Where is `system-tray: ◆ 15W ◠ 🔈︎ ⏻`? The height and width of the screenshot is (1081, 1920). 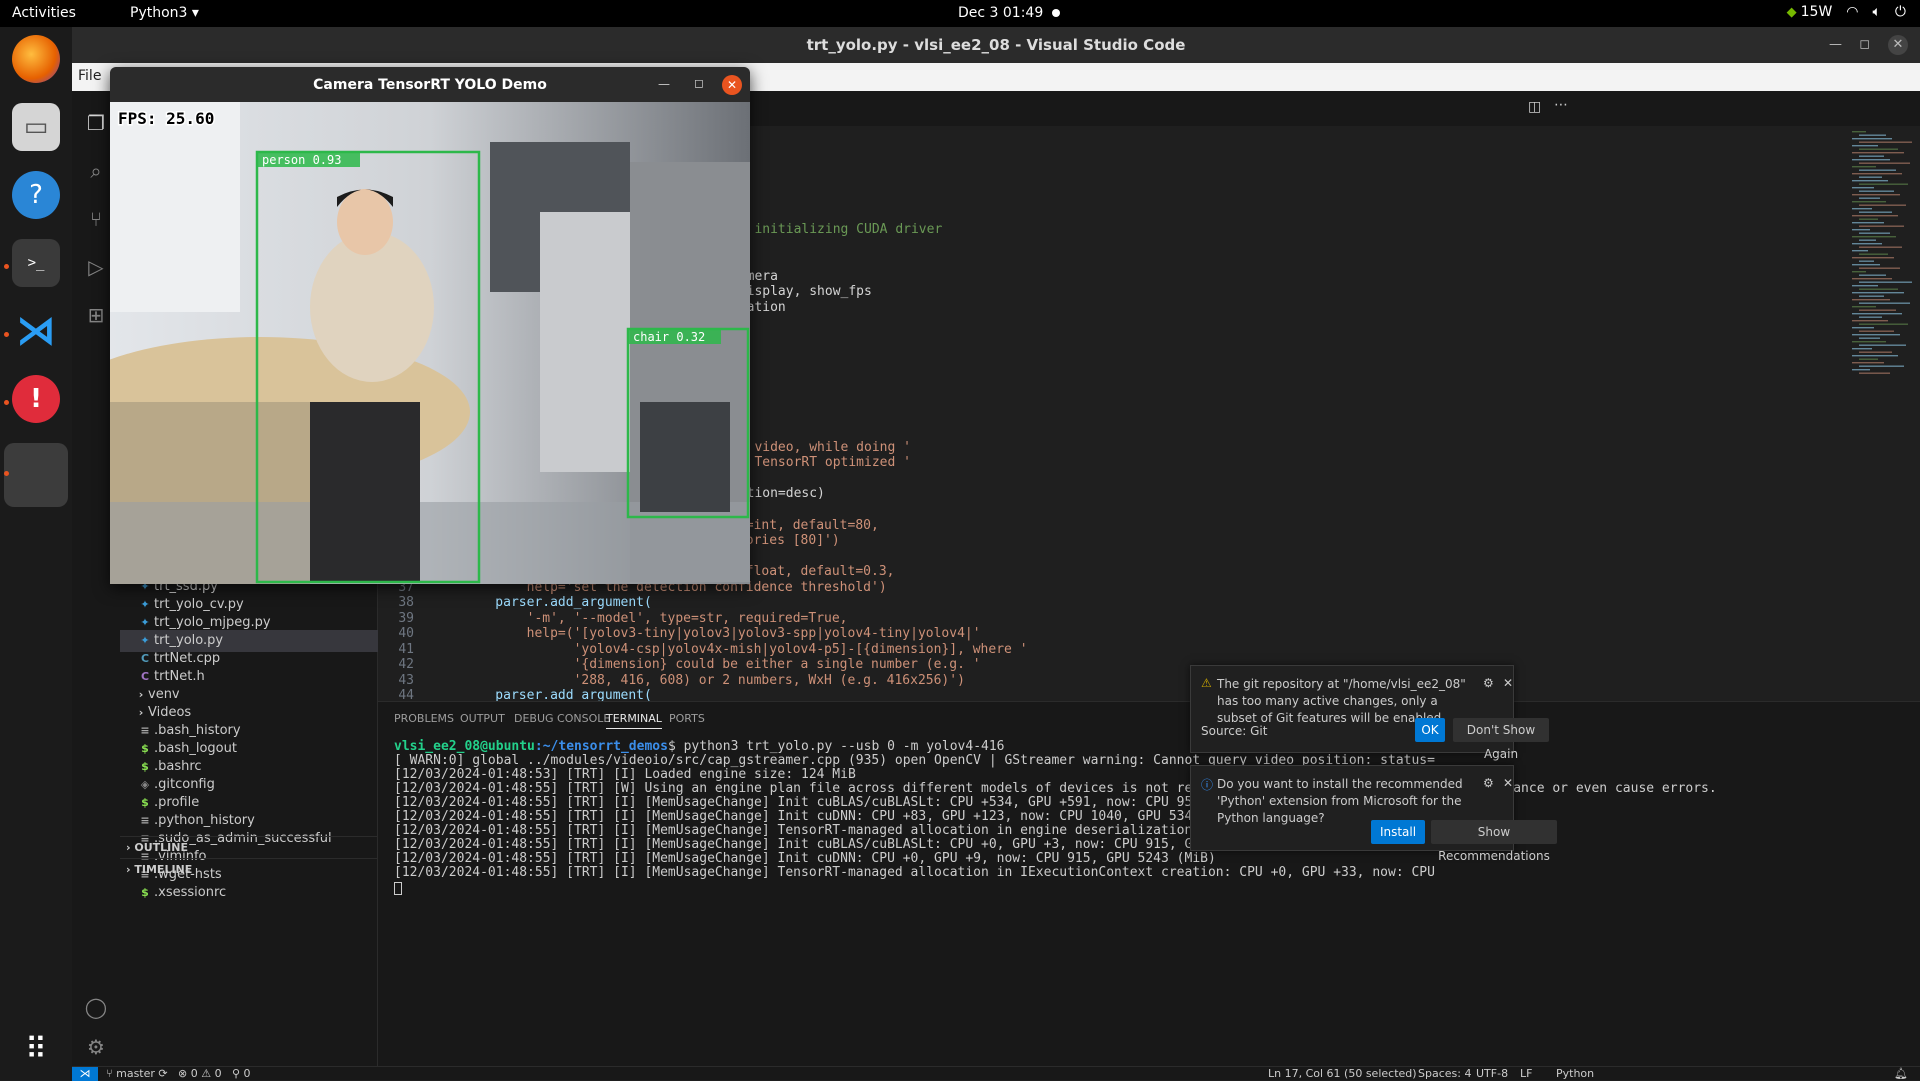 system-tray: ◆ 15W ◠ 🔈︎ ⏻ is located at coordinates (1846, 12).